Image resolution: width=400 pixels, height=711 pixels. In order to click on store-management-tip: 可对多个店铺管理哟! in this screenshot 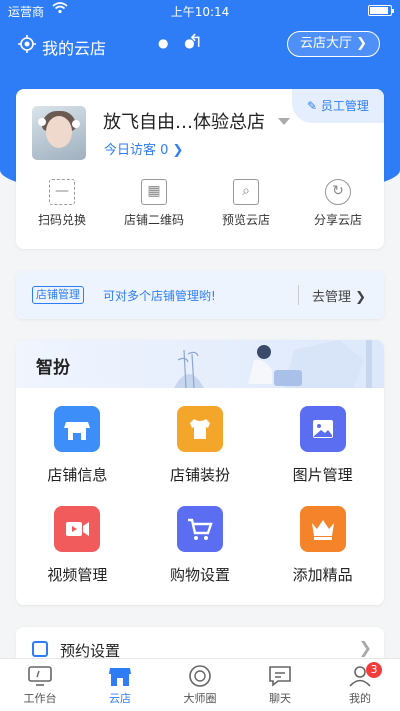, I will do `click(159, 296)`.